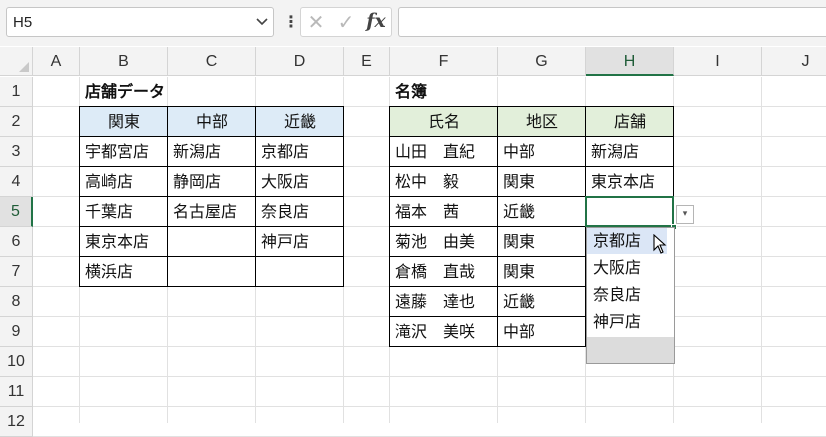 The image size is (826, 437). Describe the element at coordinates (435, 241) in the screenshot. I see `roster-table-cell: 菊池 由美` at that location.